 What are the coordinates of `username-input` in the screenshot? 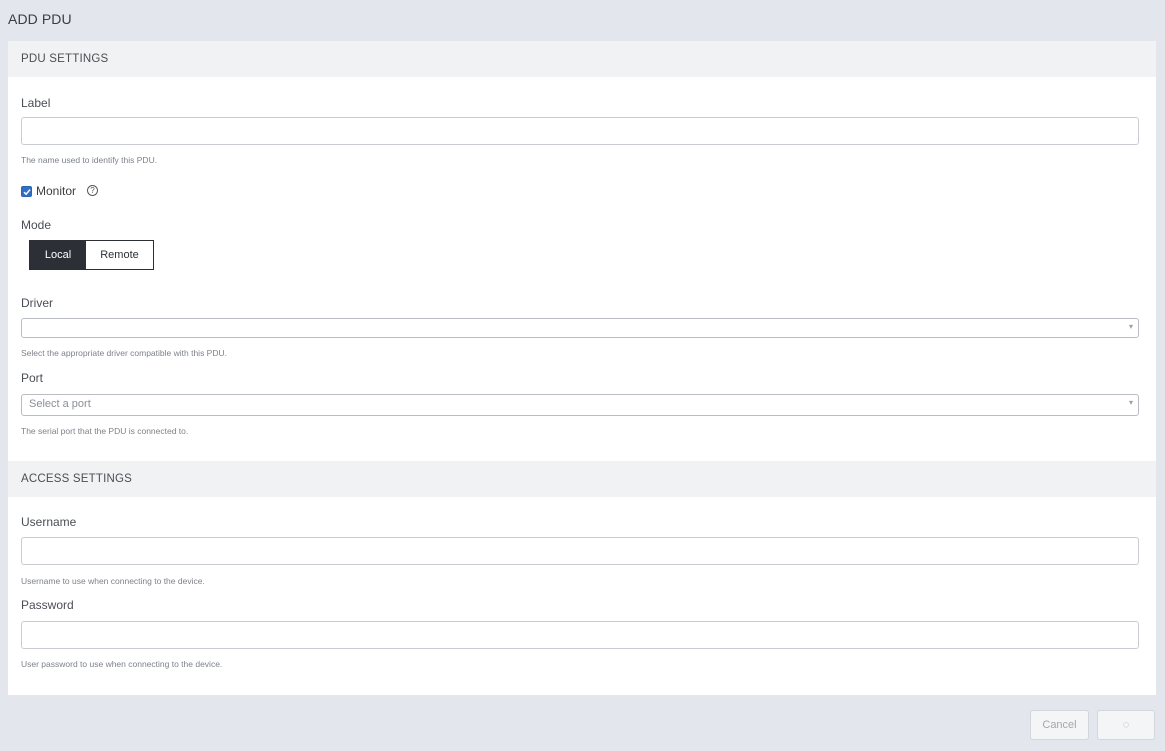 It's located at (580, 551).